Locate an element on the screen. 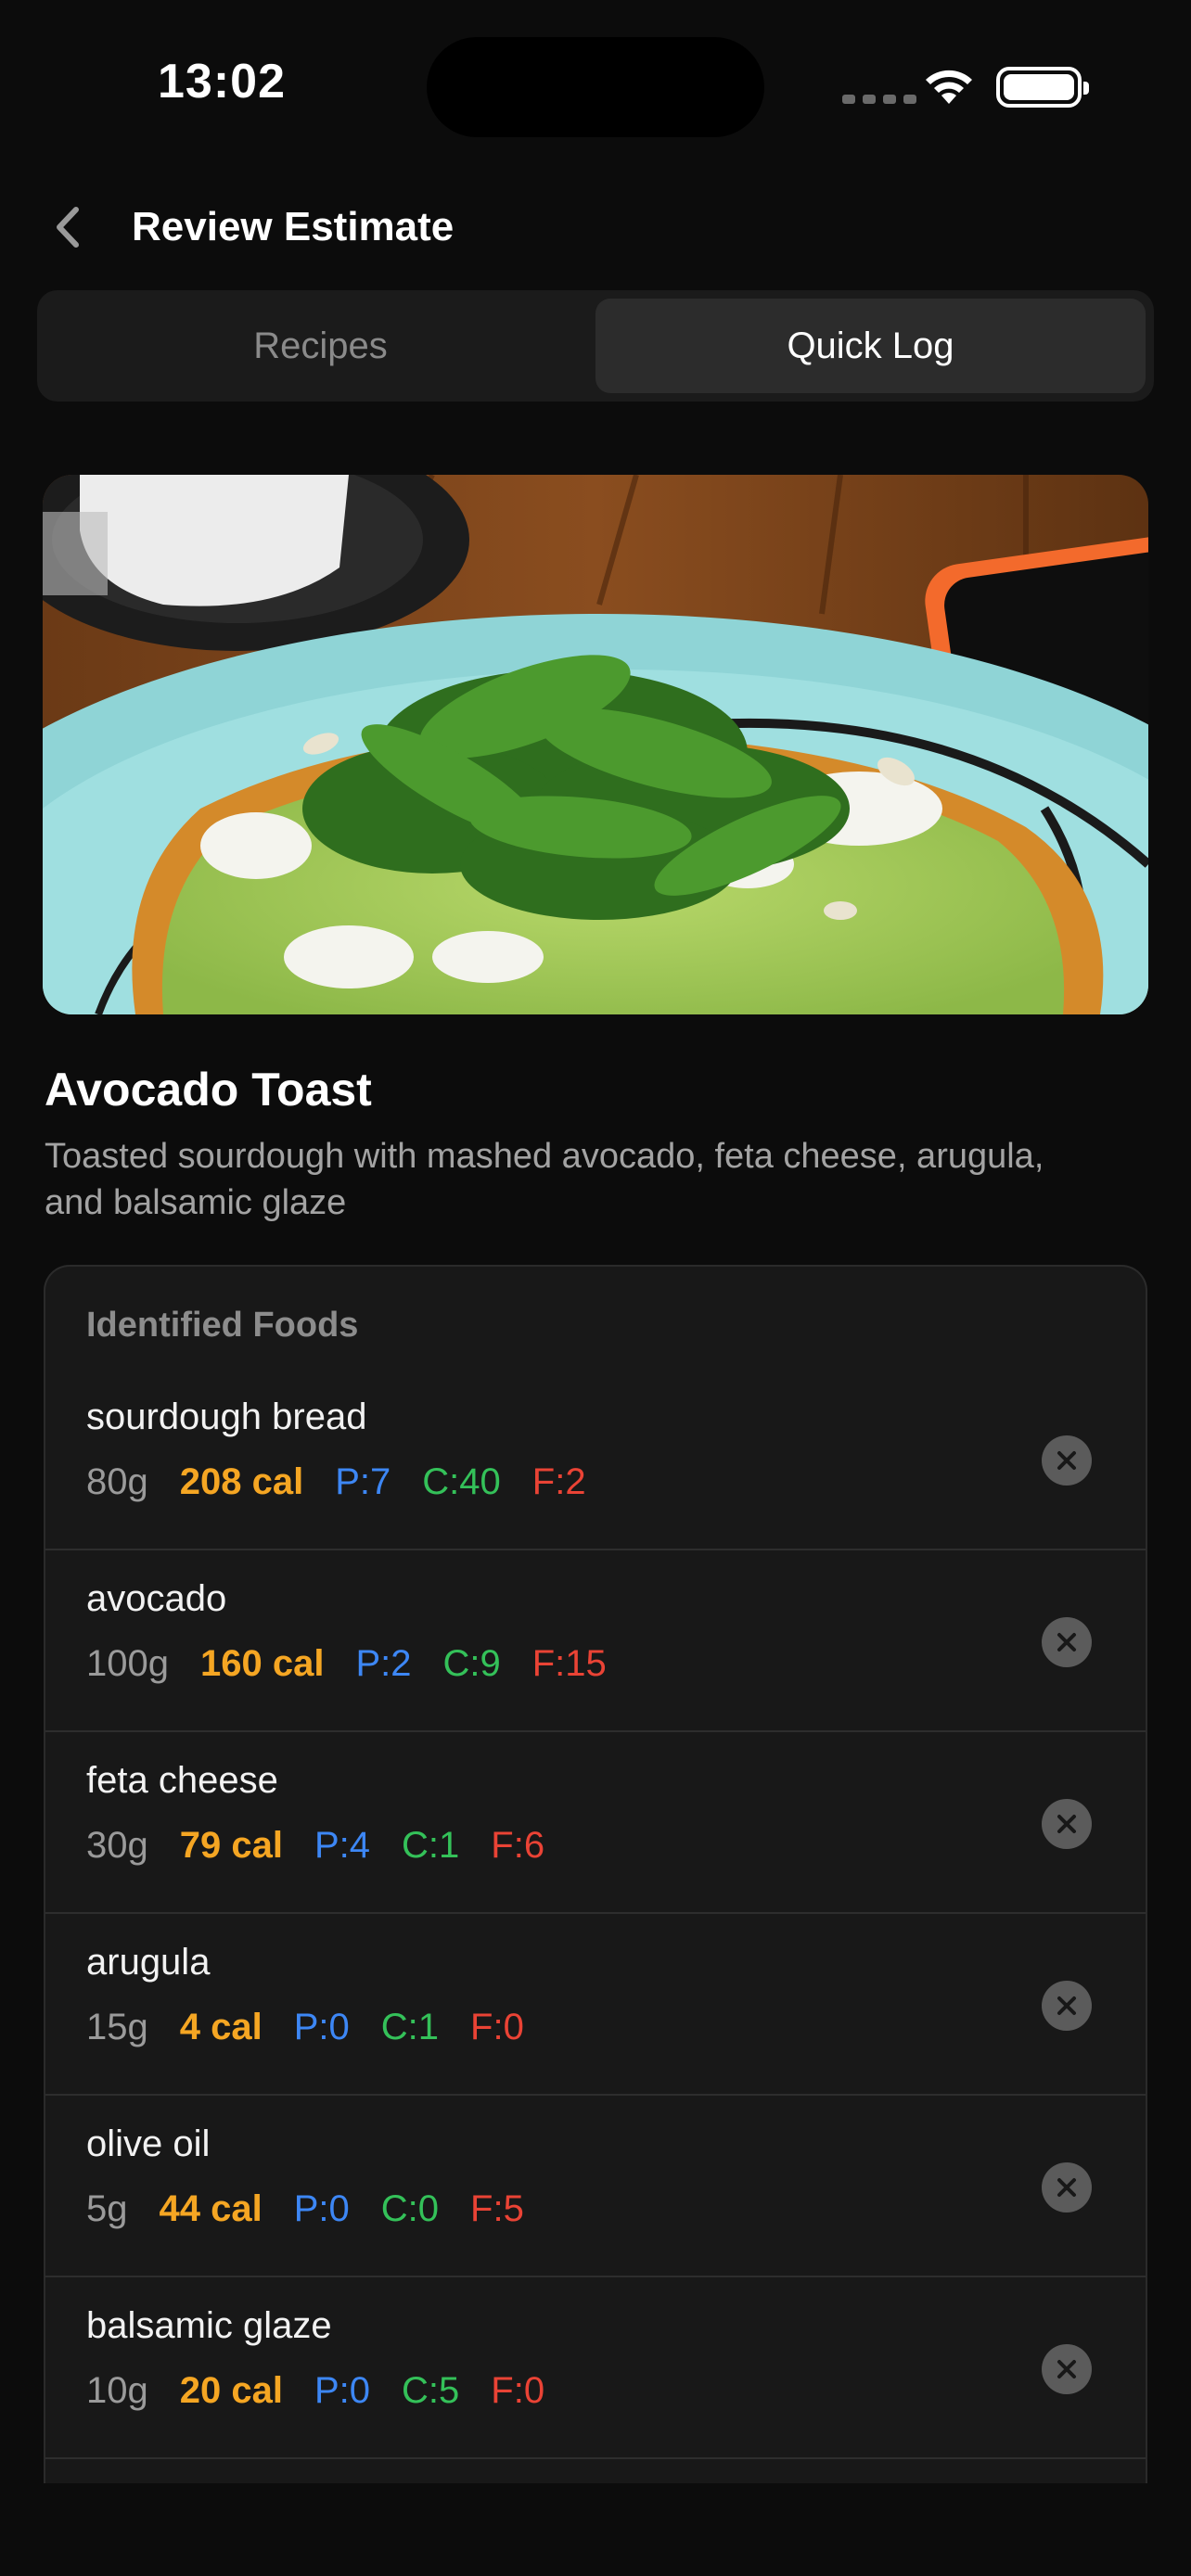 The height and width of the screenshot is (2576, 1191). status-bar: 13:02 is located at coordinates (595, 88).